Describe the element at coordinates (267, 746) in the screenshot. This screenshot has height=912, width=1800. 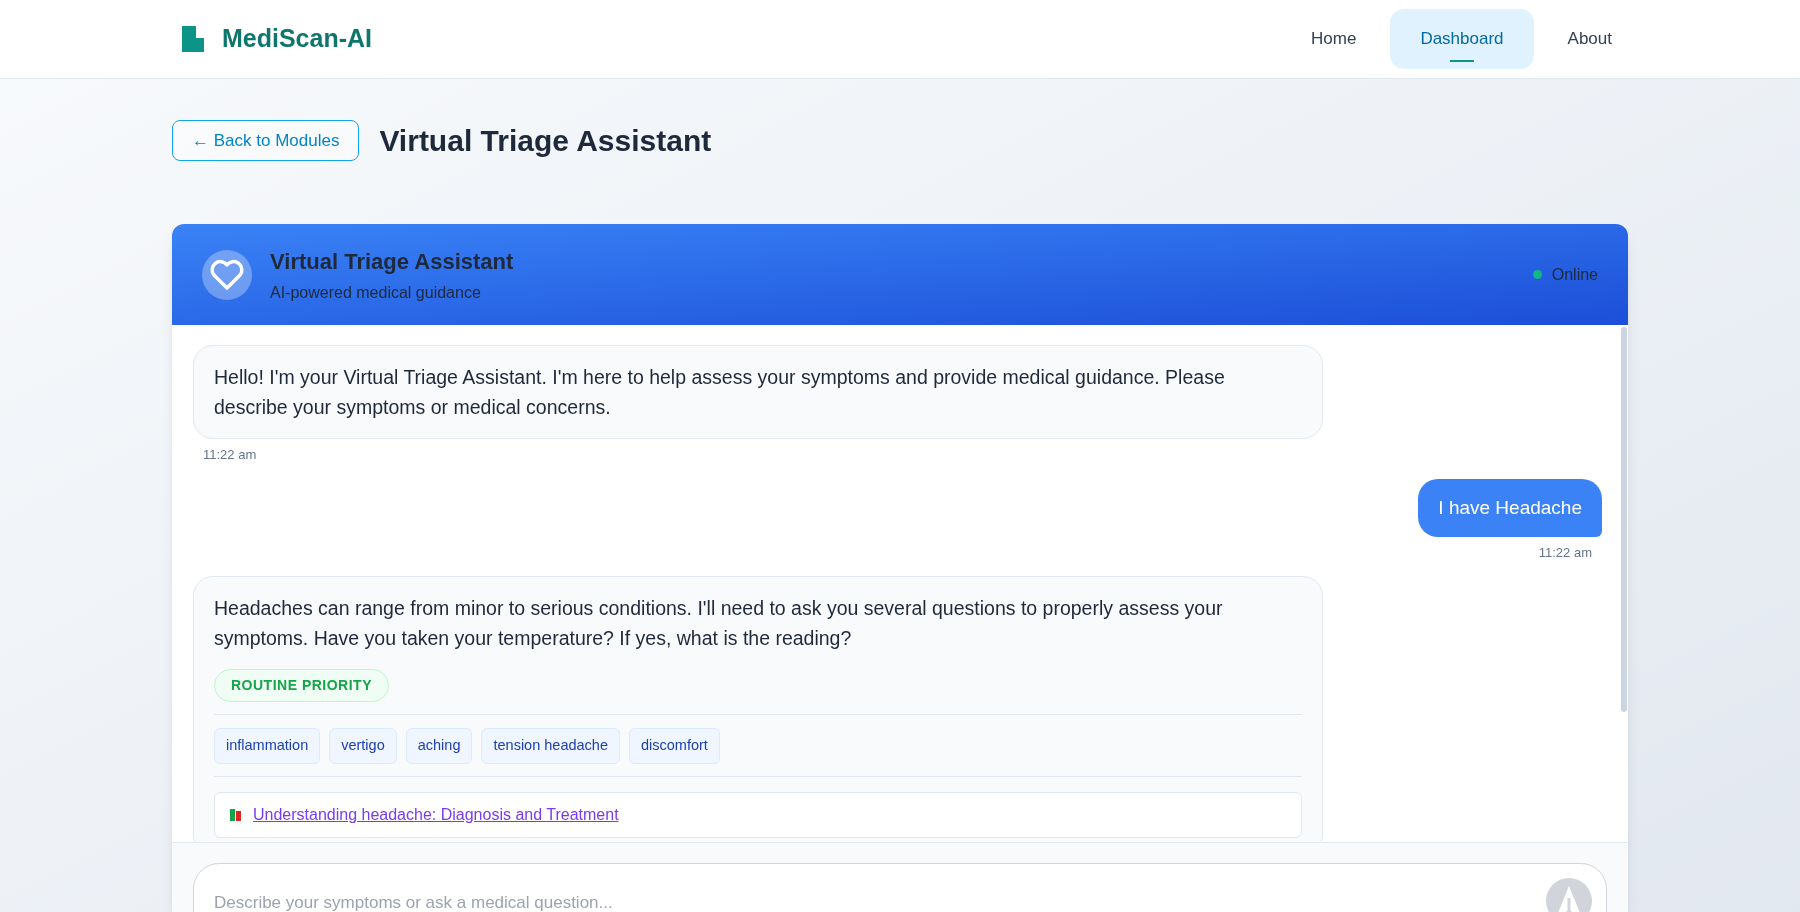
I see `symptom-tag: inflammation` at that location.